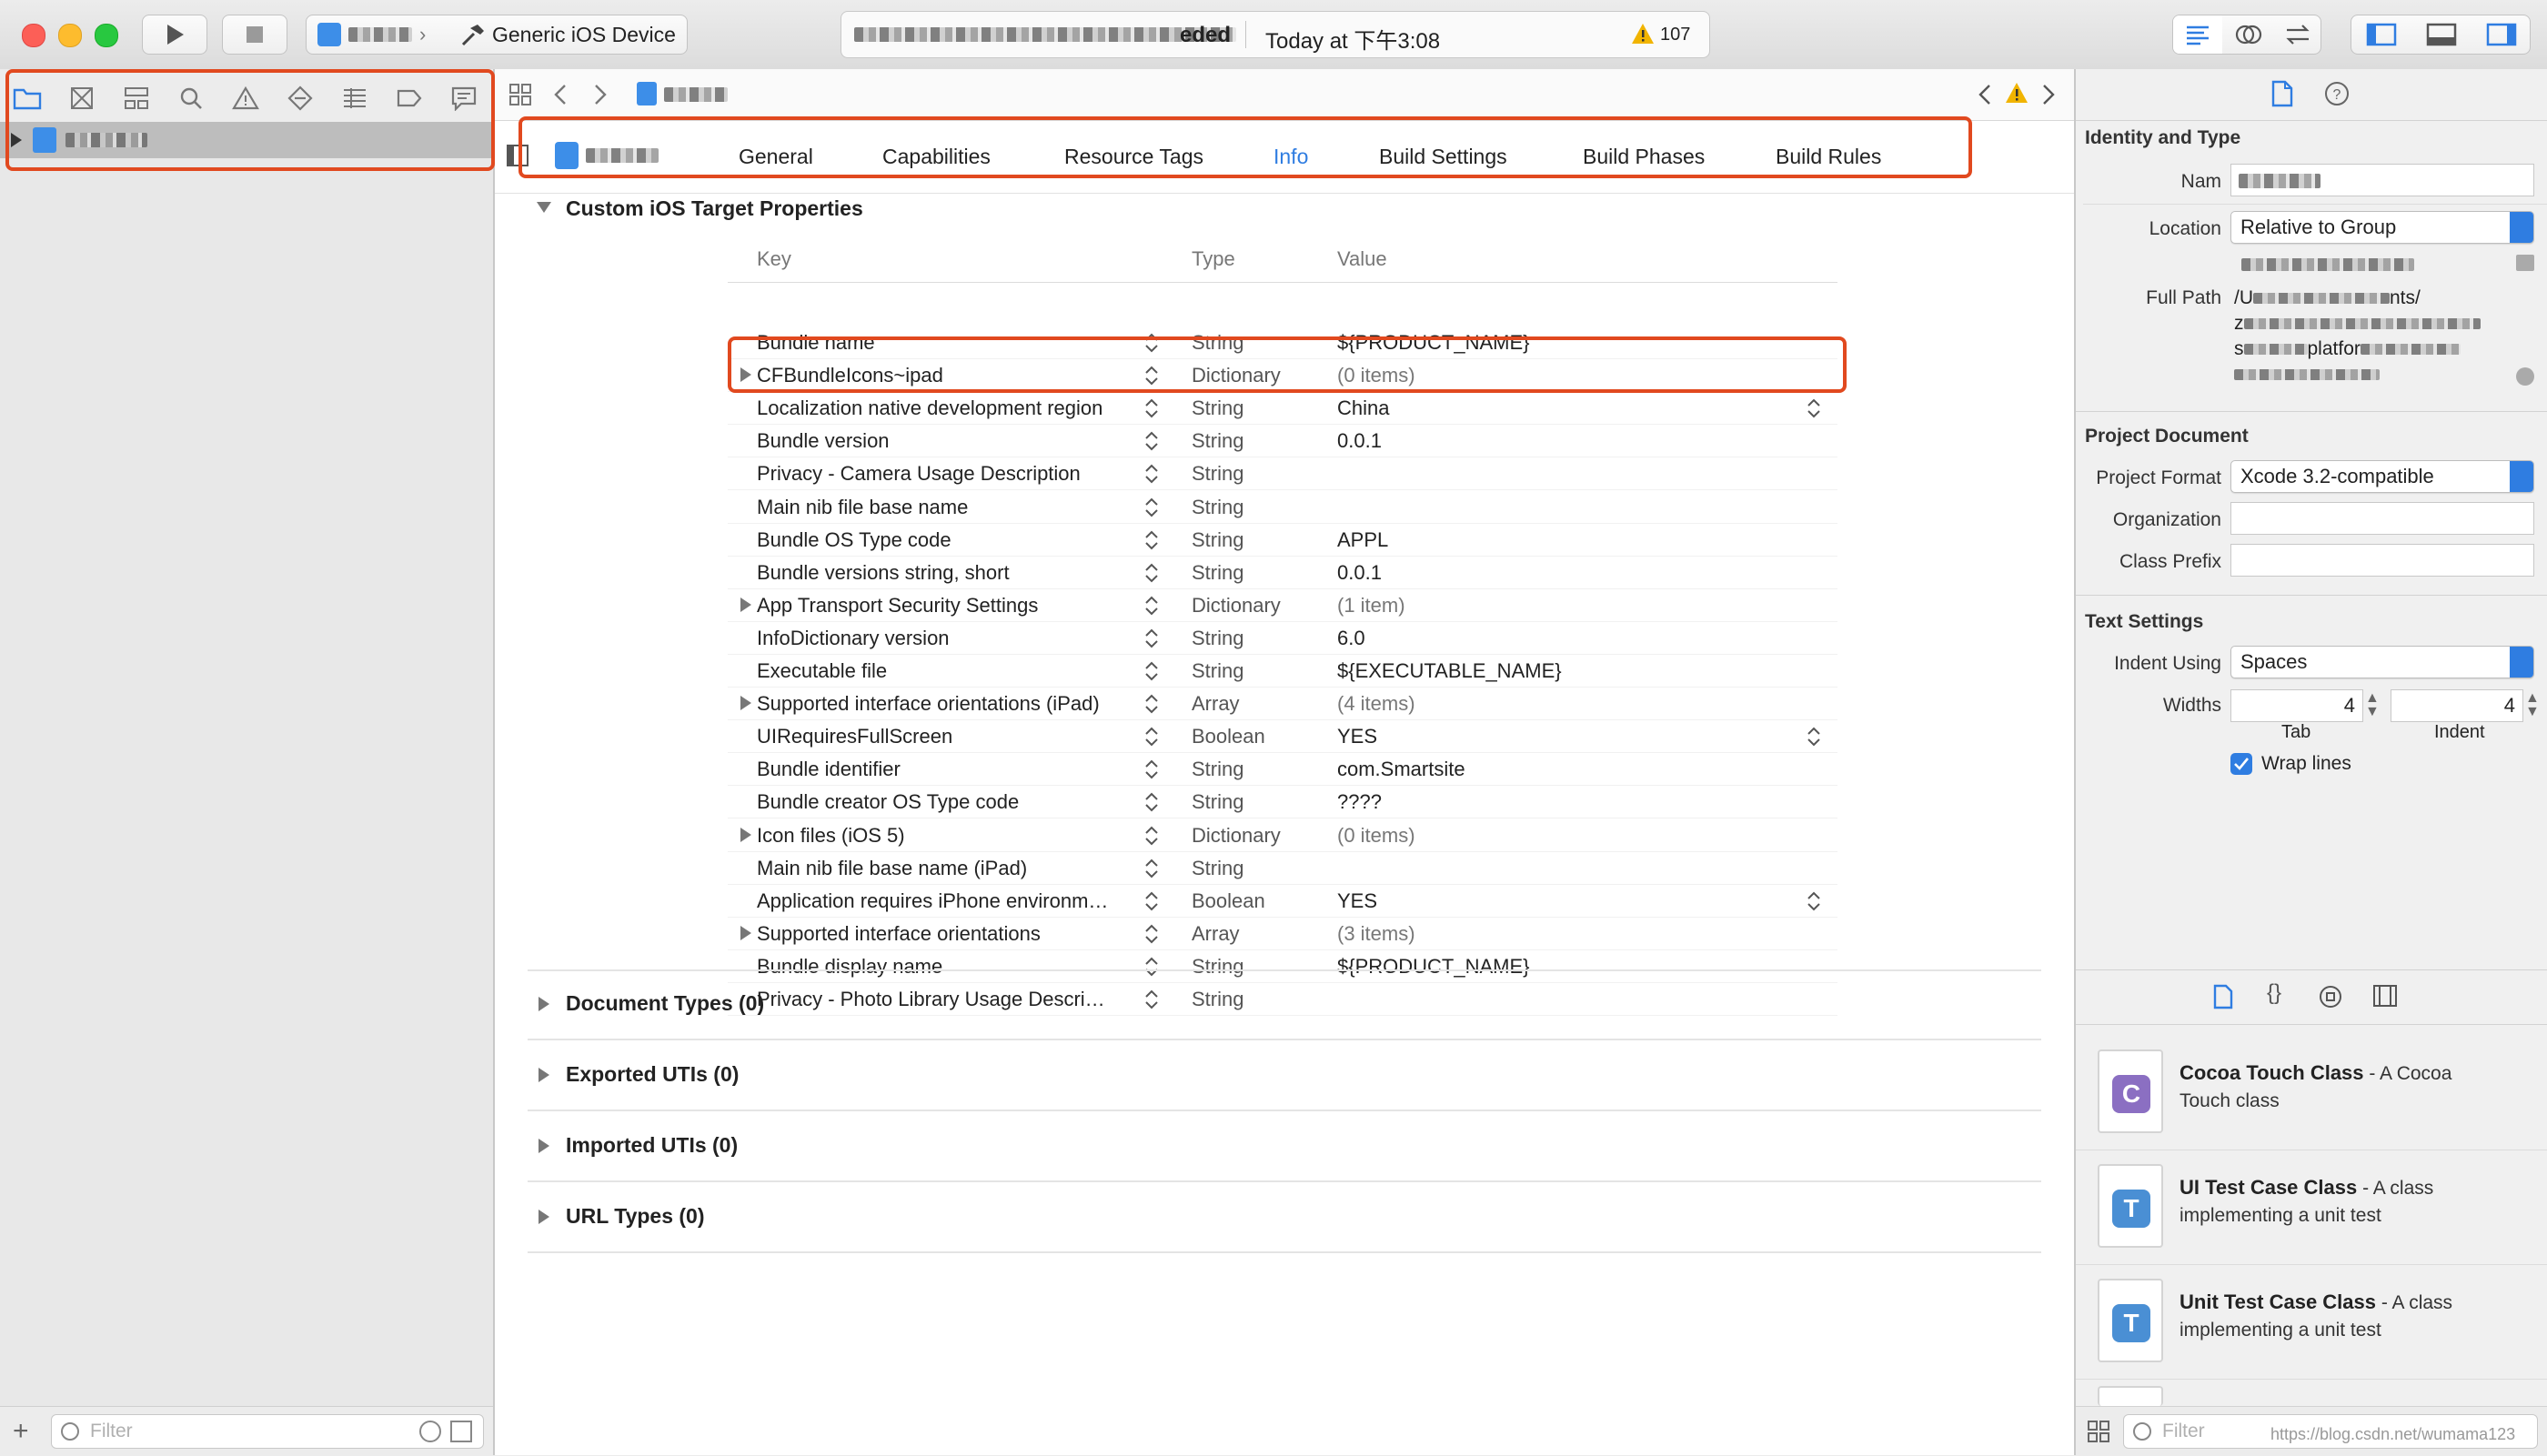 The width and height of the screenshot is (2547, 1456). Describe the element at coordinates (1282, 802) in the screenshot. I see `table-row: Bundle creator OS Type code String????` at that location.